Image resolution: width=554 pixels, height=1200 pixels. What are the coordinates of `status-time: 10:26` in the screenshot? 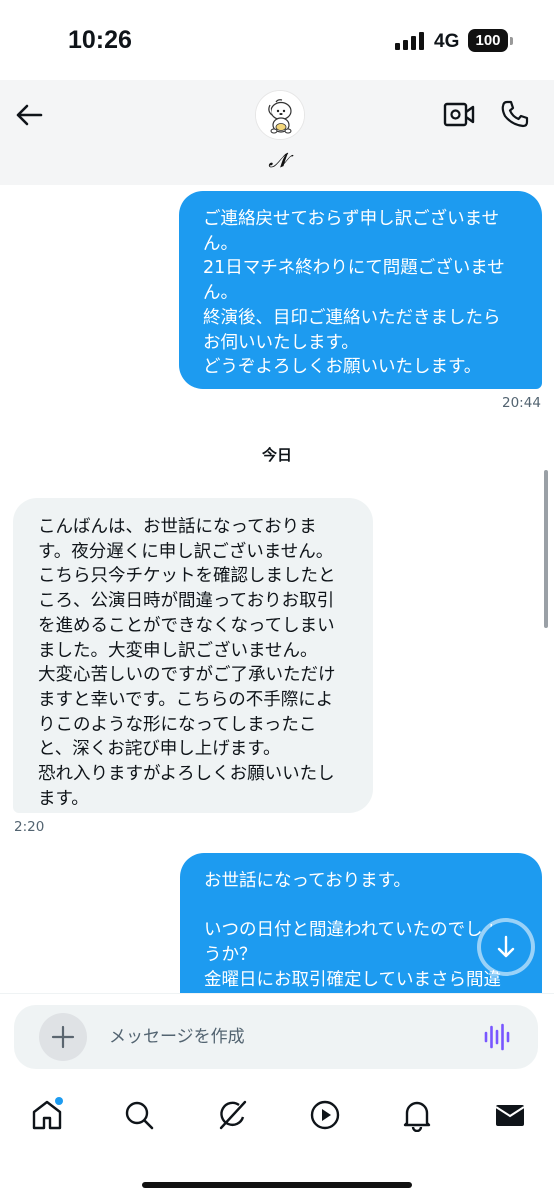 It's located at (100, 40).